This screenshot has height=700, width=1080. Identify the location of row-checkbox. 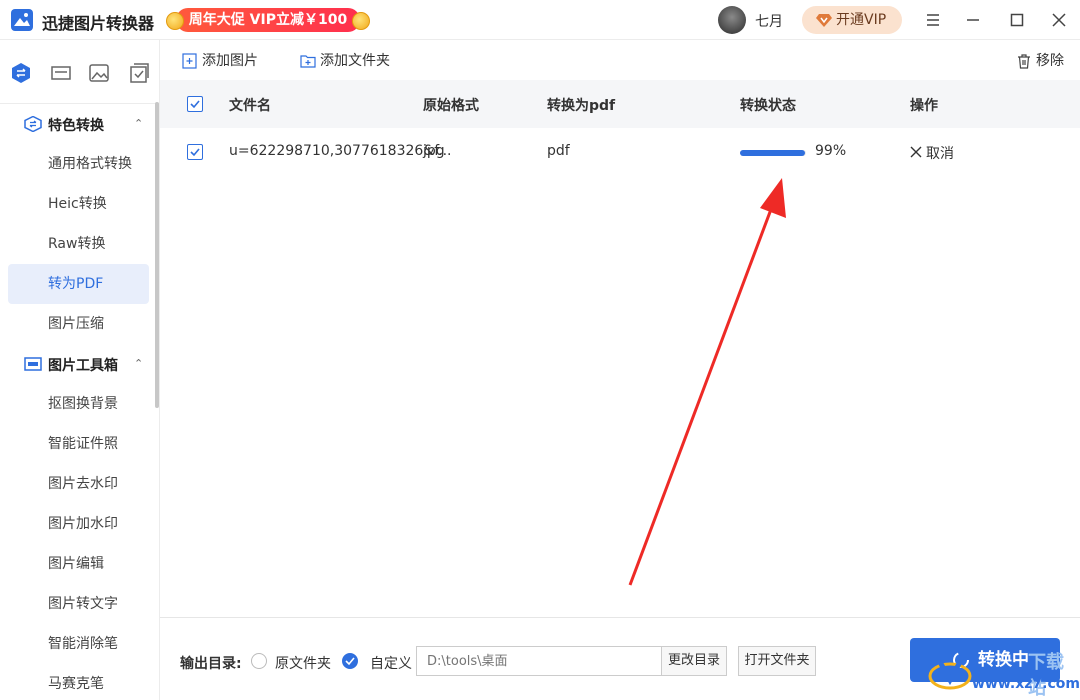
(195, 152).